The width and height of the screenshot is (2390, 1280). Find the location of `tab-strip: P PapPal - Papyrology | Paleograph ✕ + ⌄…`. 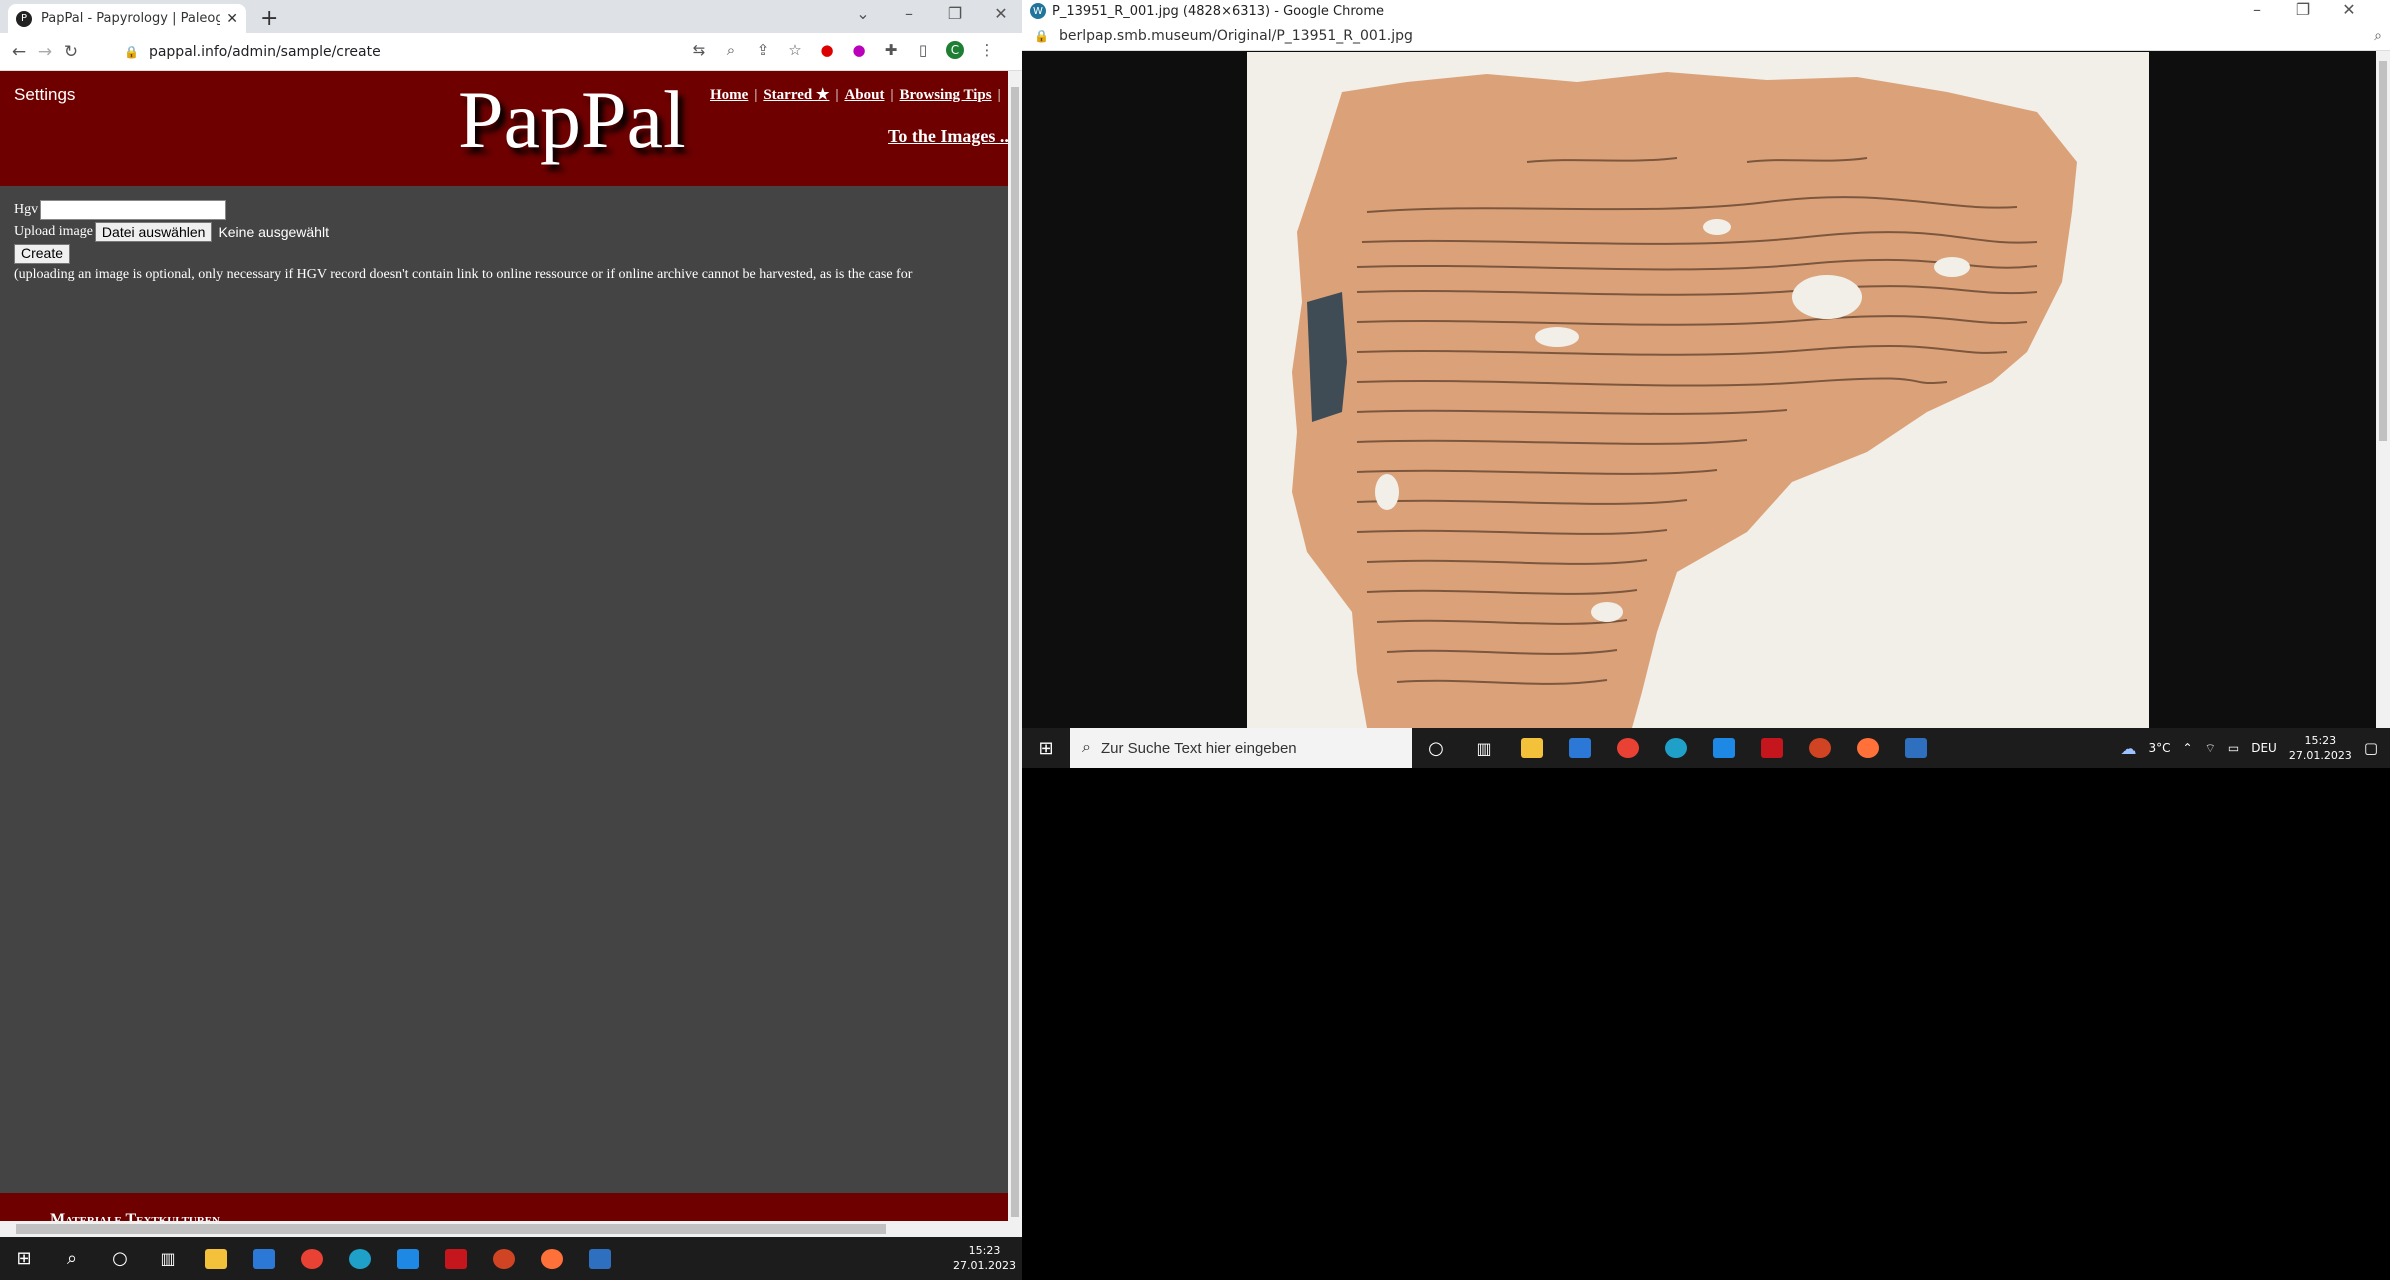

tab-strip: P PapPal - Papyrology | Paleograph ✕ + ⌄… is located at coordinates (511, 16).